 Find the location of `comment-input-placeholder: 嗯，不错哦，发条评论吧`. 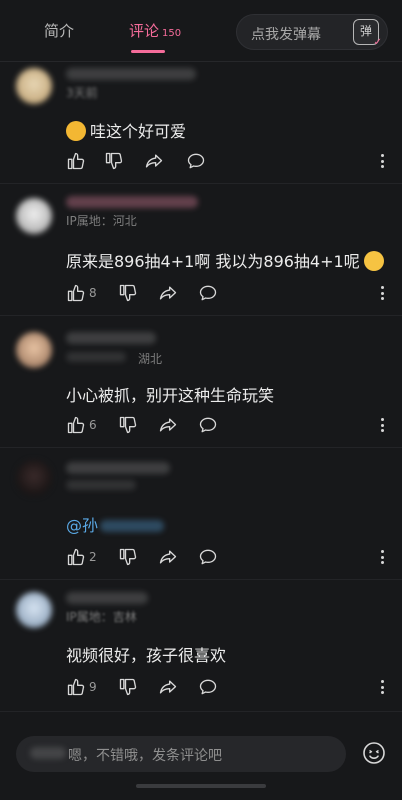

comment-input-placeholder: 嗯，不错哦，发条评论吧 is located at coordinates (145, 756).